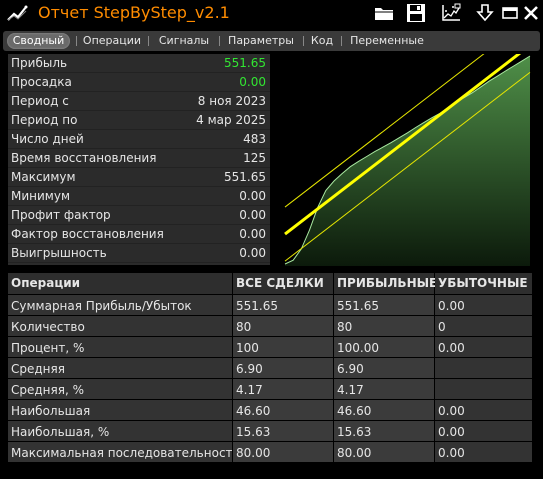 The width and height of the screenshot is (543, 479). I want to click on table-cell: Процент, %, so click(120, 347).